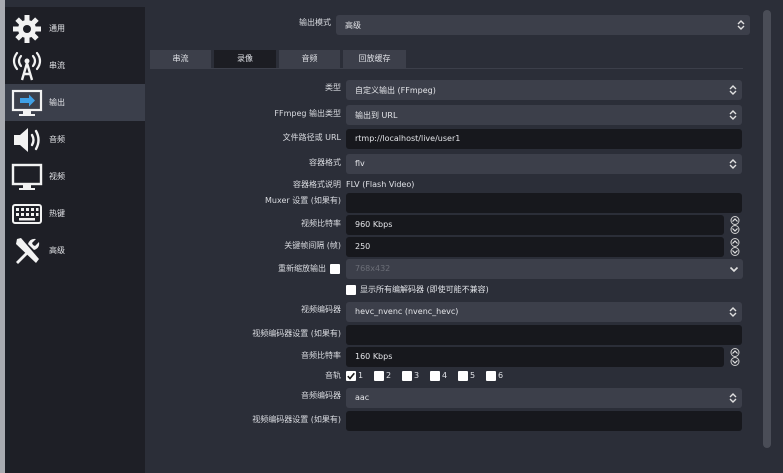 The width and height of the screenshot is (783, 473). What do you see at coordinates (544, 90) in the screenshot?
I see `type-select: 自定义输出 (FFmpeg)` at bounding box center [544, 90].